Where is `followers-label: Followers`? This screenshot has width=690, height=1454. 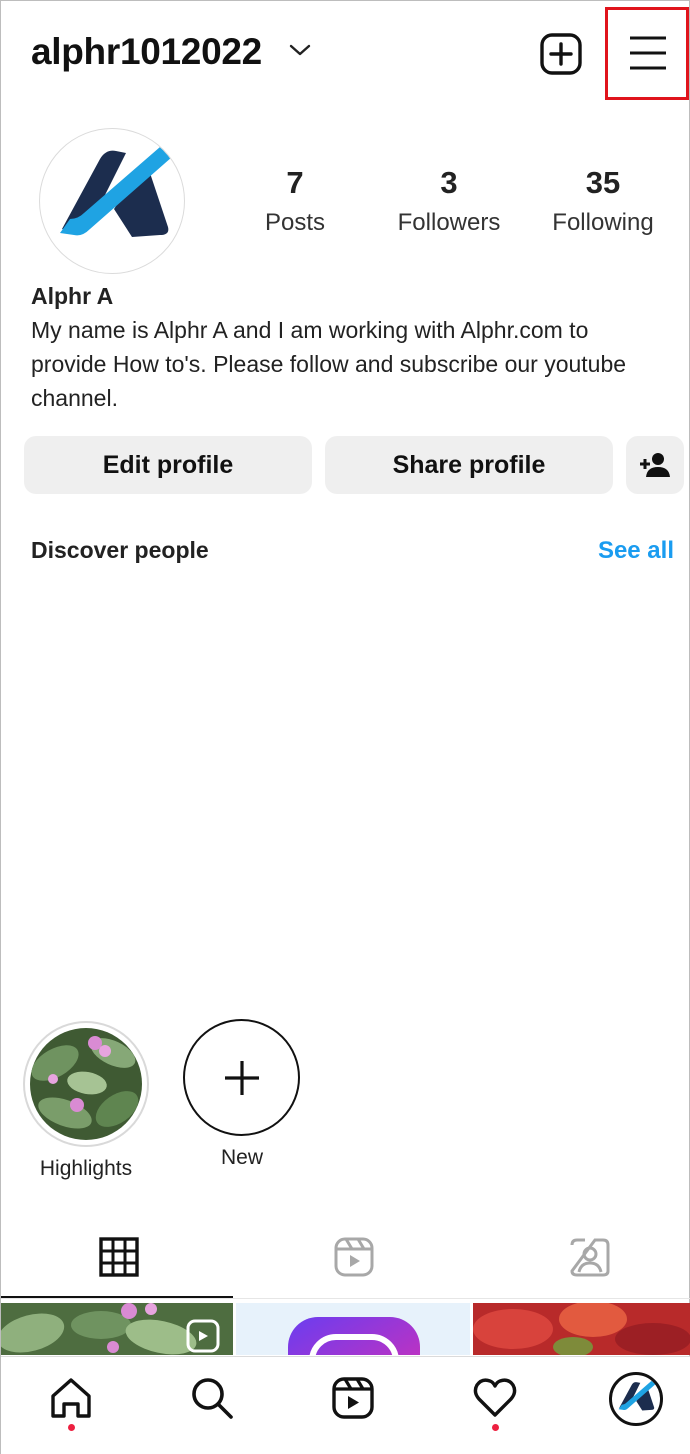
followers-label: Followers is located at coordinates (449, 222).